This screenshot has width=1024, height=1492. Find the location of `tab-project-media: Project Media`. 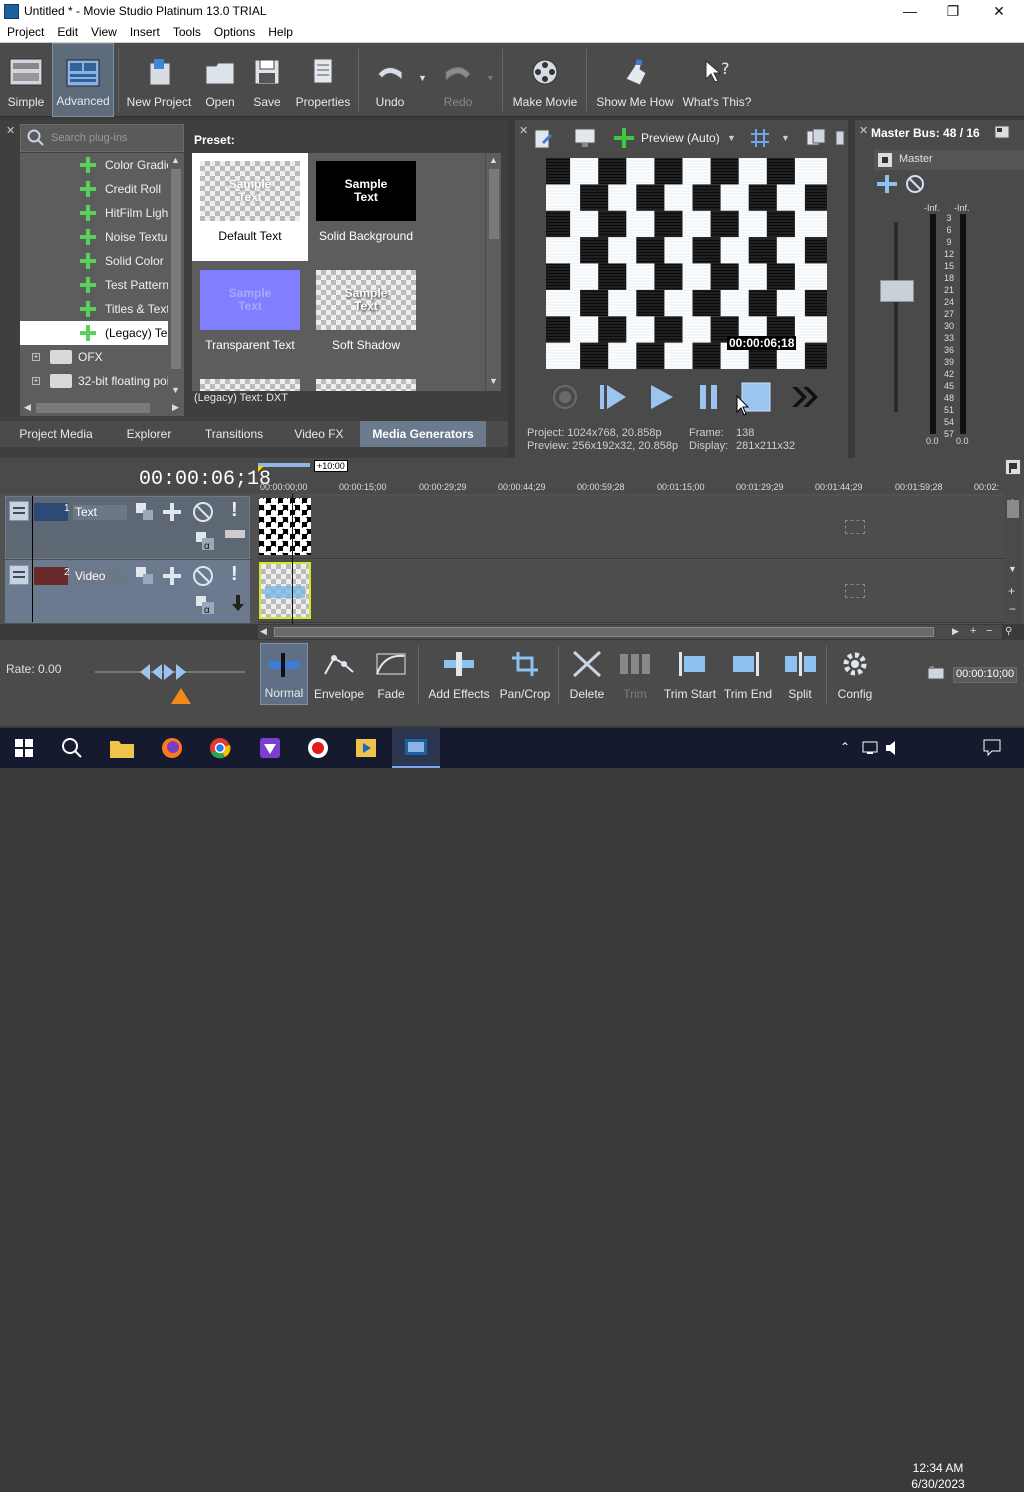

tab-project-media: Project Media is located at coordinates (56, 434).